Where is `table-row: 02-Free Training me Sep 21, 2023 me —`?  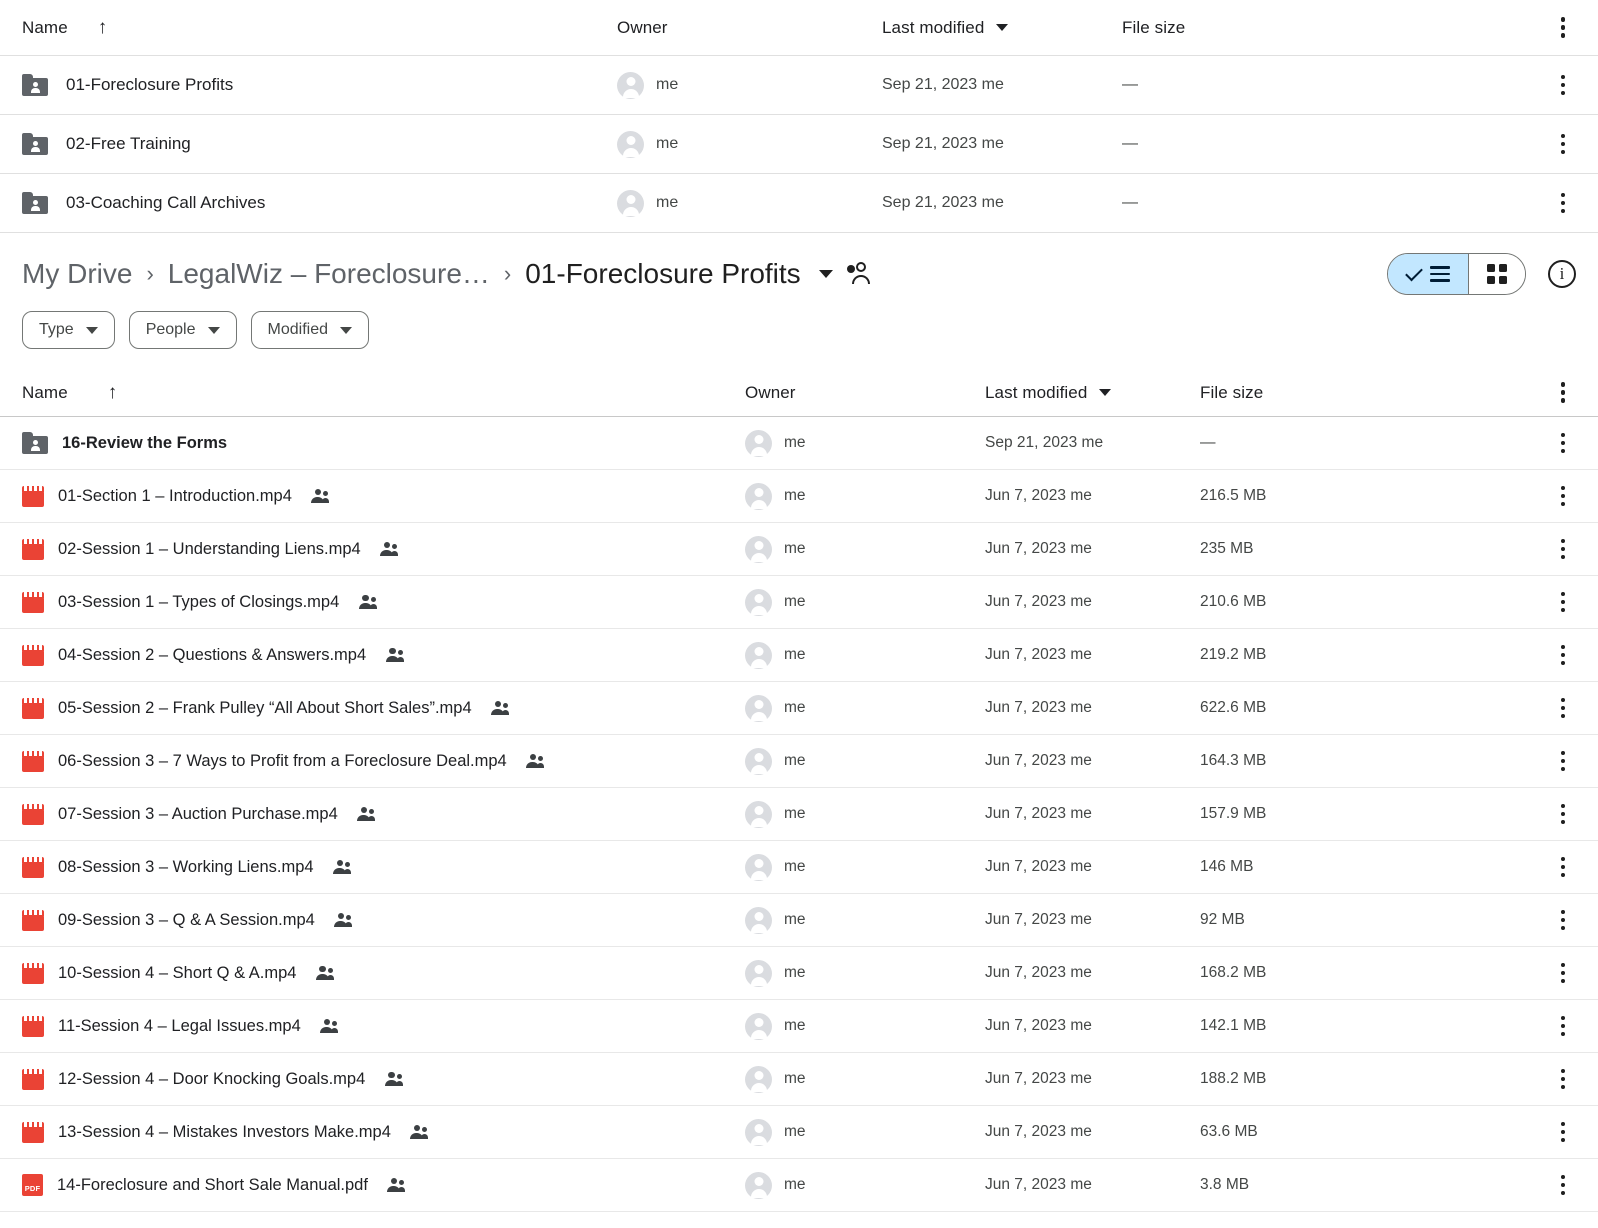
table-row: 02-Free Training me Sep 21, 2023 me — is located at coordinates (799, 144).